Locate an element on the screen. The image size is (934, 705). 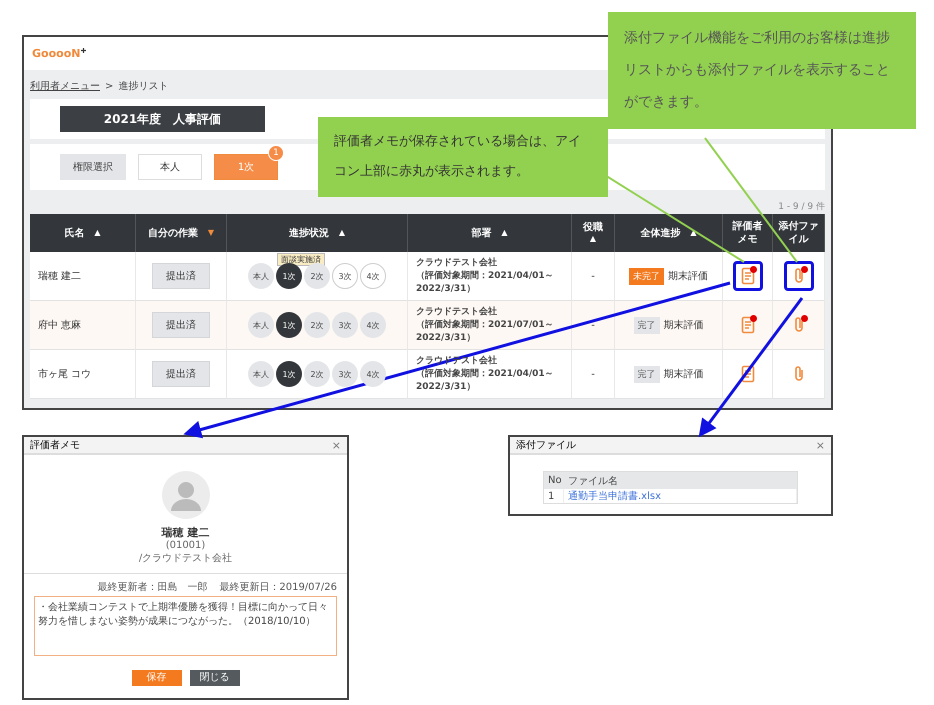
memo-field: ・会社業績コンテストで上期準優勝を獲得！目標に向かって日々努力を惜しまない姿勢が成果につながった。（2018/10/10） is located at coordinates (185, 626).